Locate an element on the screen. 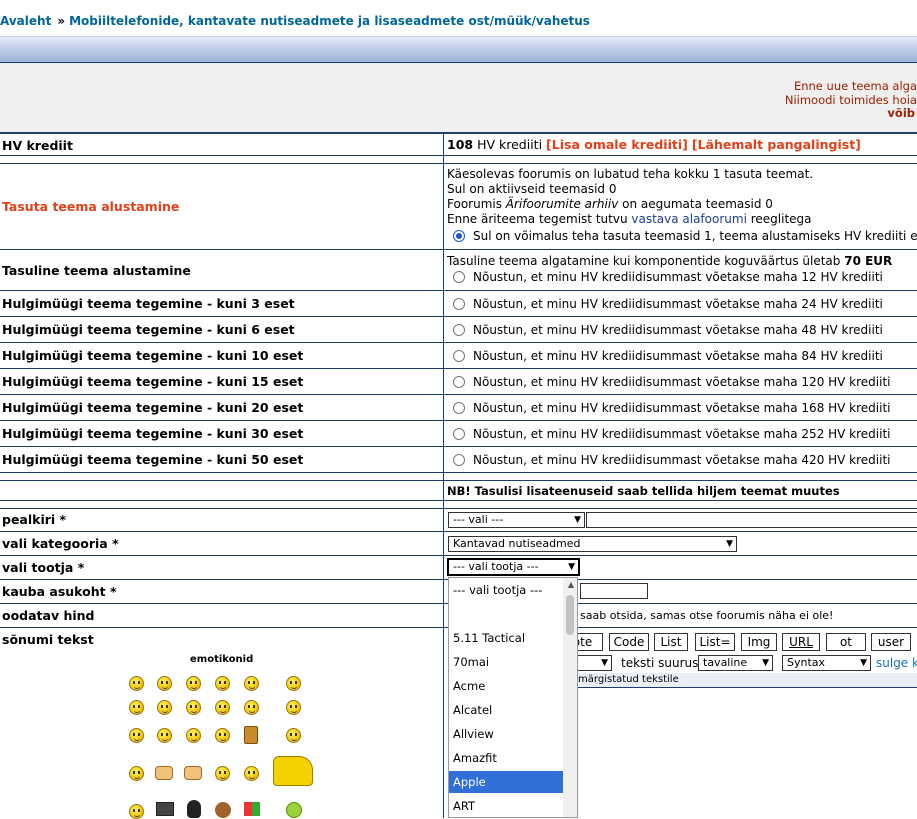 The height and width of the screenshot is (819, 917). windows-icon is located at coordinates (252, 809).